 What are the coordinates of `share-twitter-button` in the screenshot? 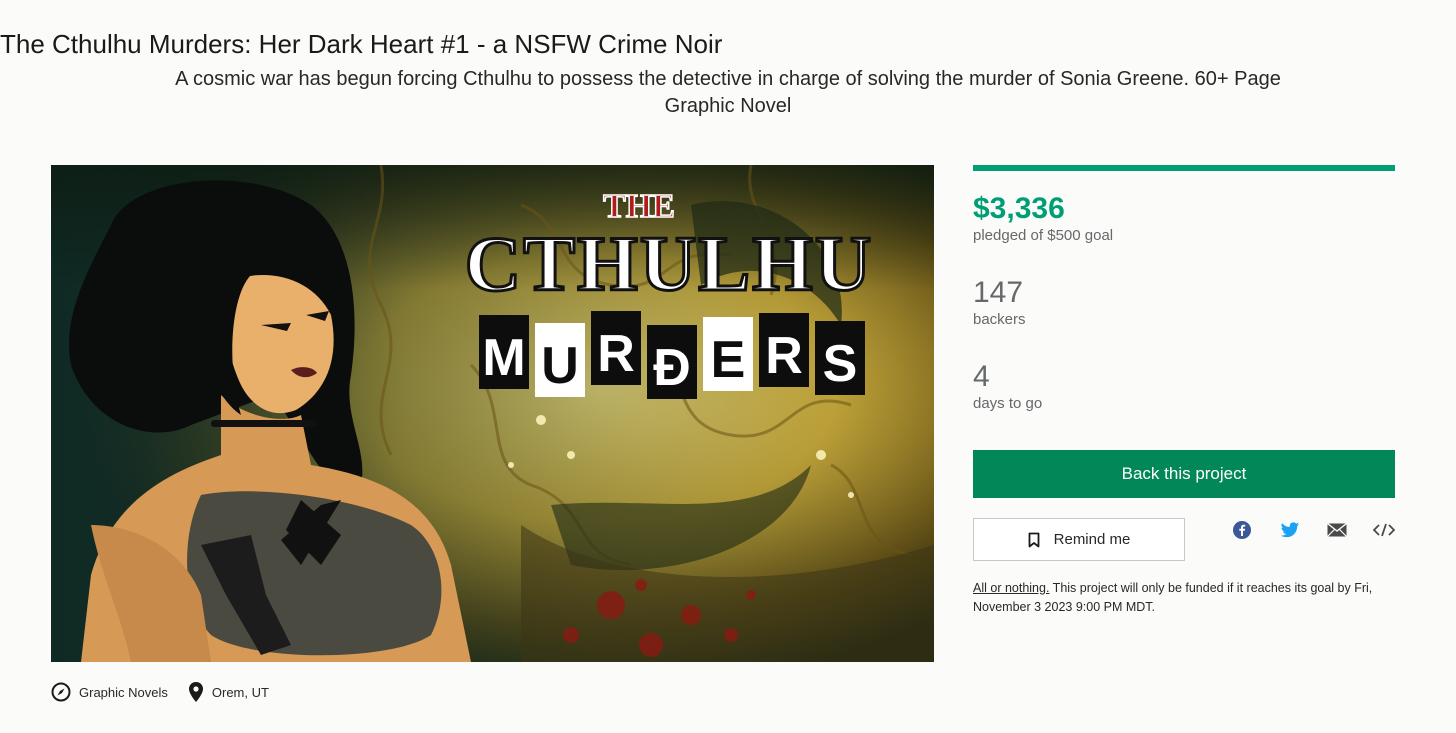 It's located at (1290, 530).